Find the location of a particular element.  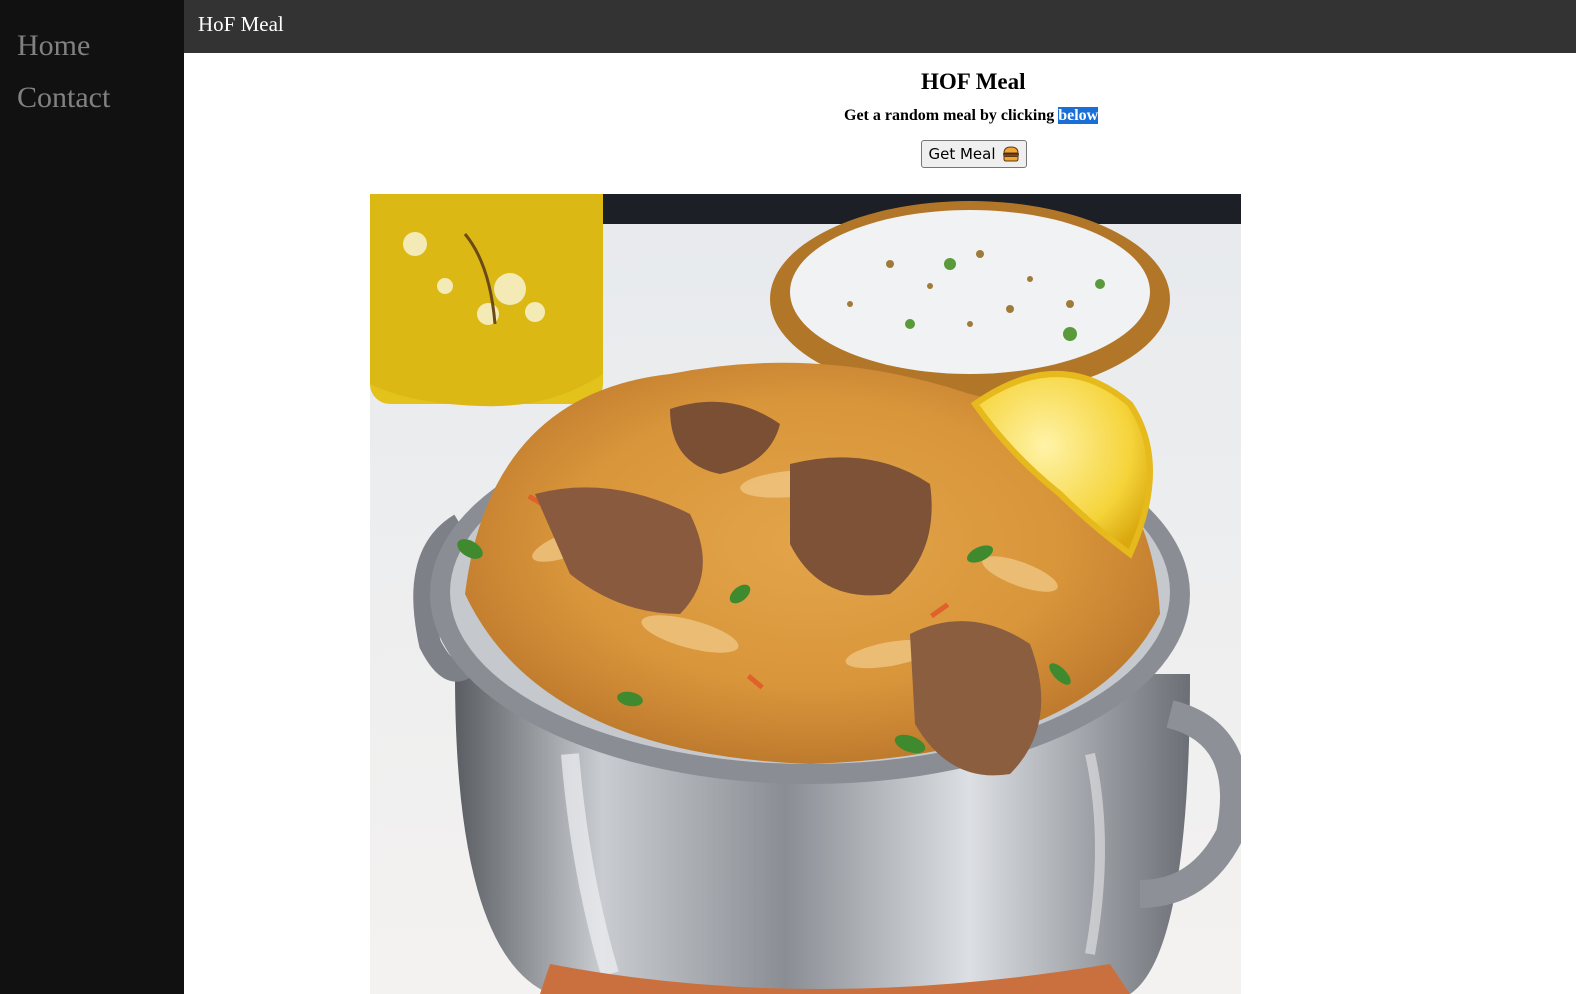

sidebar-item-home: Home is located at coordinates (92, 46).